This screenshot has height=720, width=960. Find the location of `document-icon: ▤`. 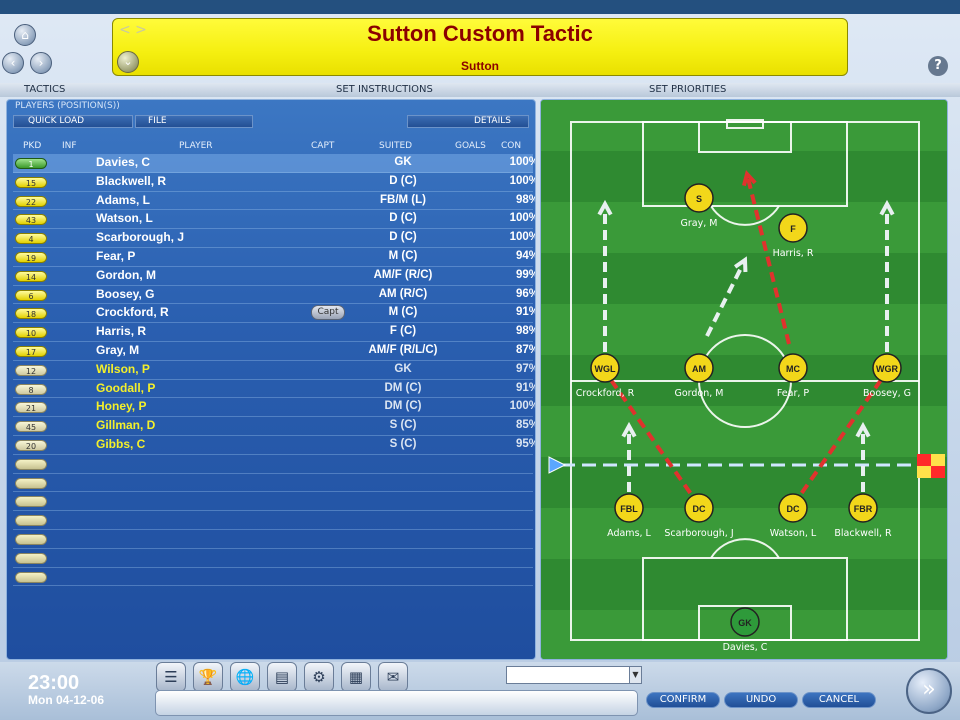

document-icon: ▤ is located at coordinates (282, 677).